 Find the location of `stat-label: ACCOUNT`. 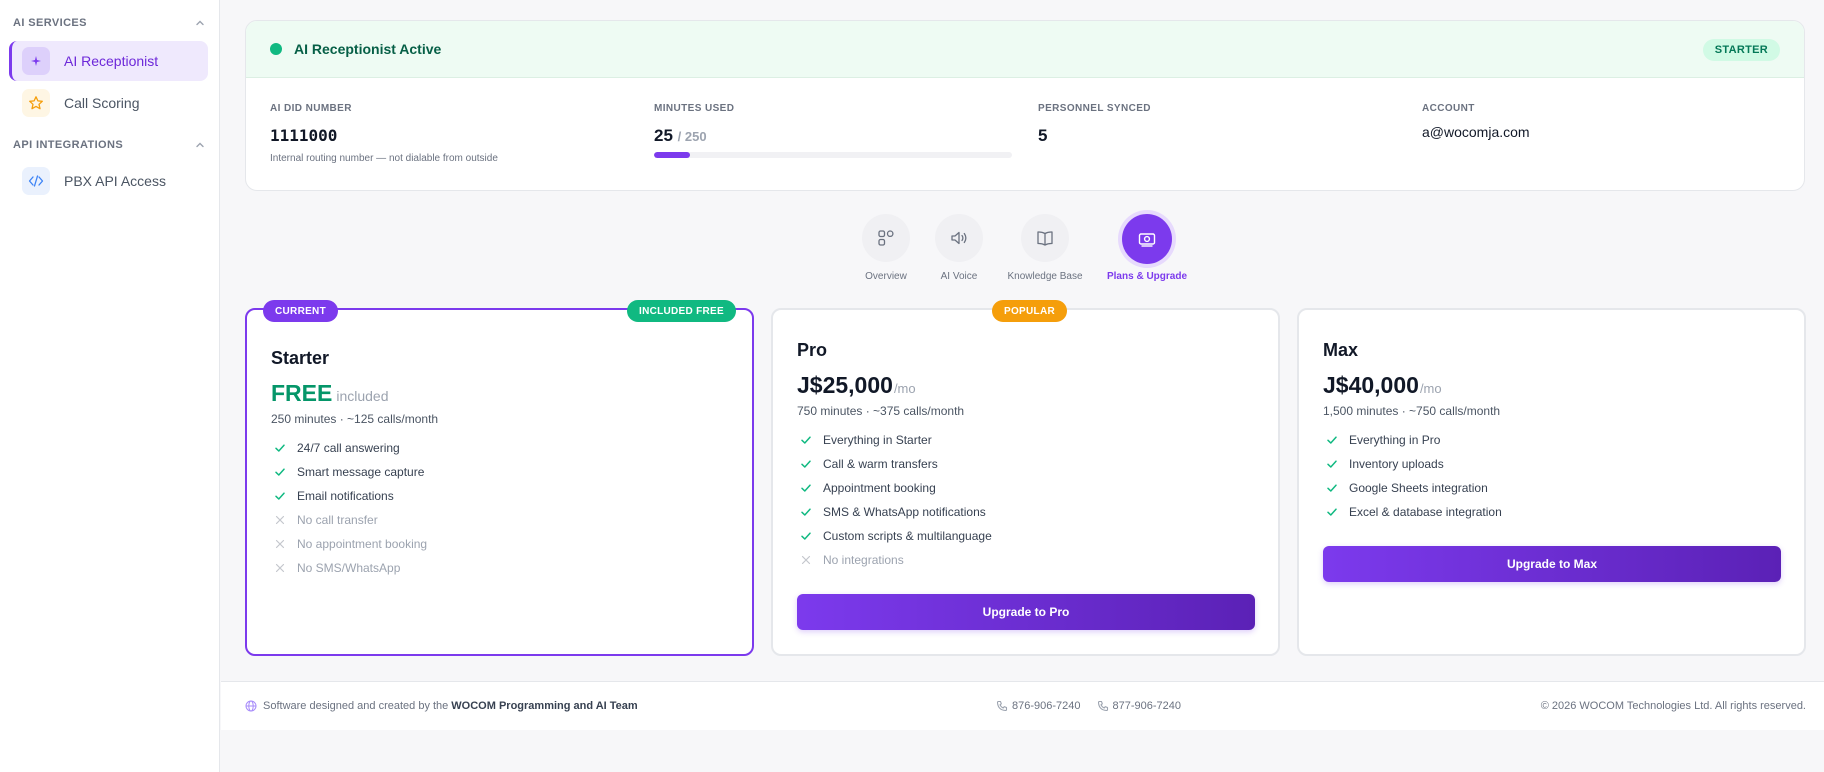

stat-label: ACCOUNT is located at coordinates (1448, 108).